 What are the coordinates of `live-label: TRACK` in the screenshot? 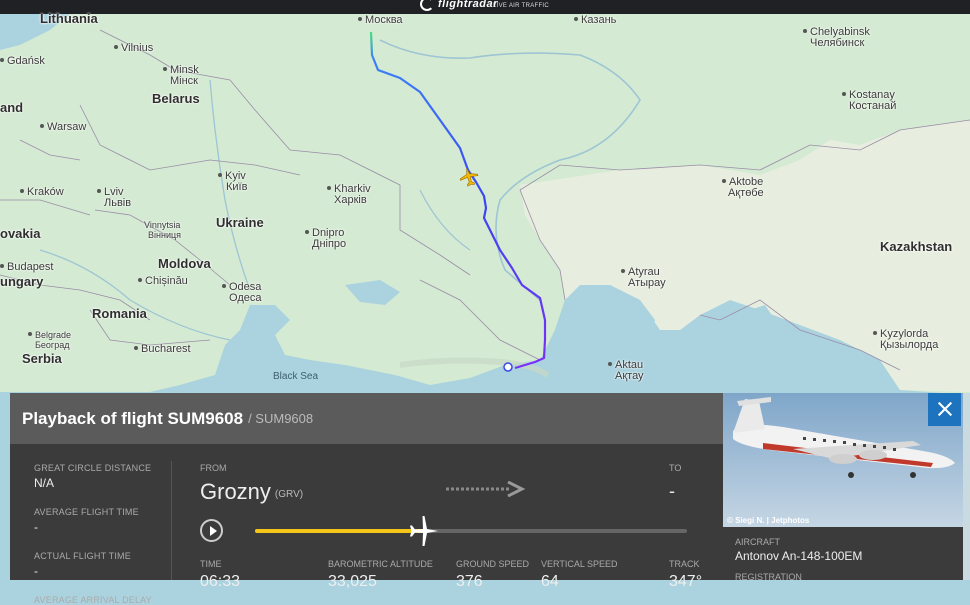 It's located at (684, 564).